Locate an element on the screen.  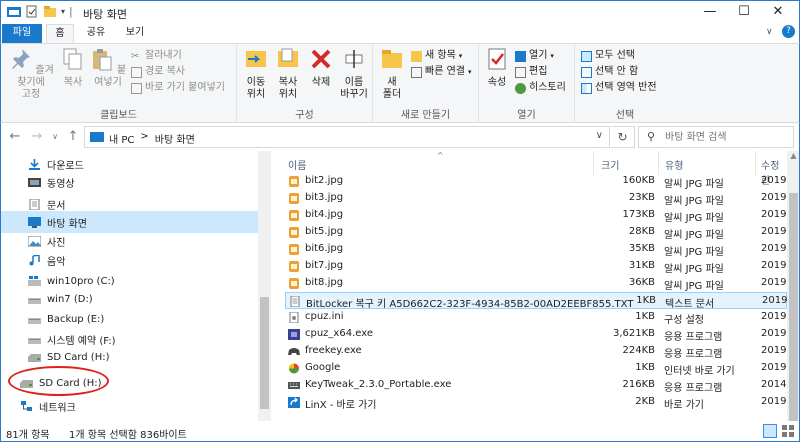
edit-button: 편집 is located at coordinates (531, 72).